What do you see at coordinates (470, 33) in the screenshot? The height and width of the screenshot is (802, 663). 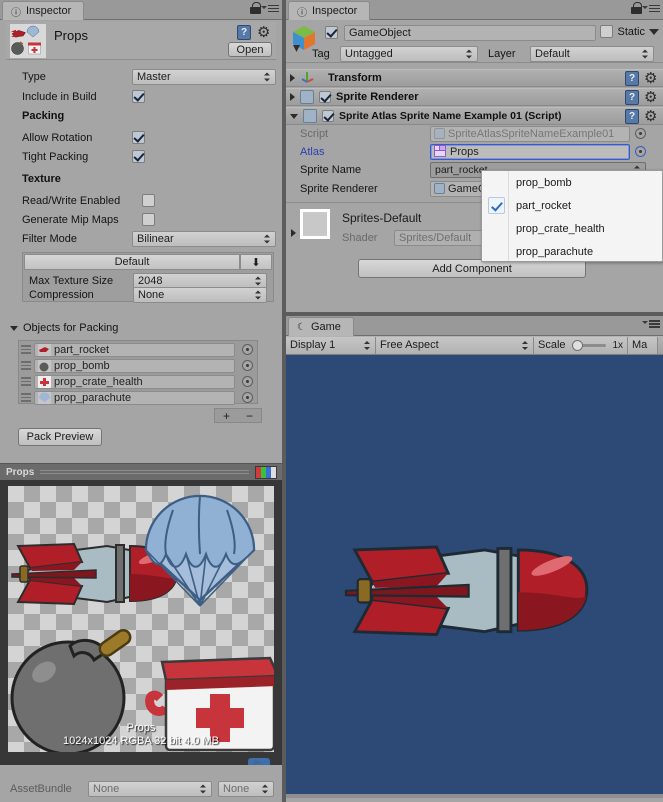 I see `gameobject-name-input: GameObject` at bounding box center [470, 33].